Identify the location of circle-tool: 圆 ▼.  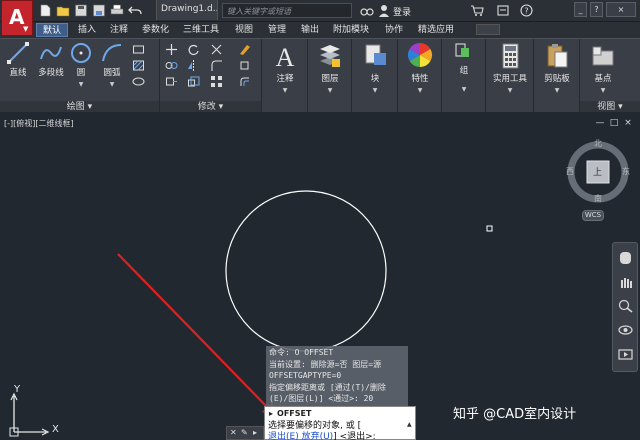
(81, 64).